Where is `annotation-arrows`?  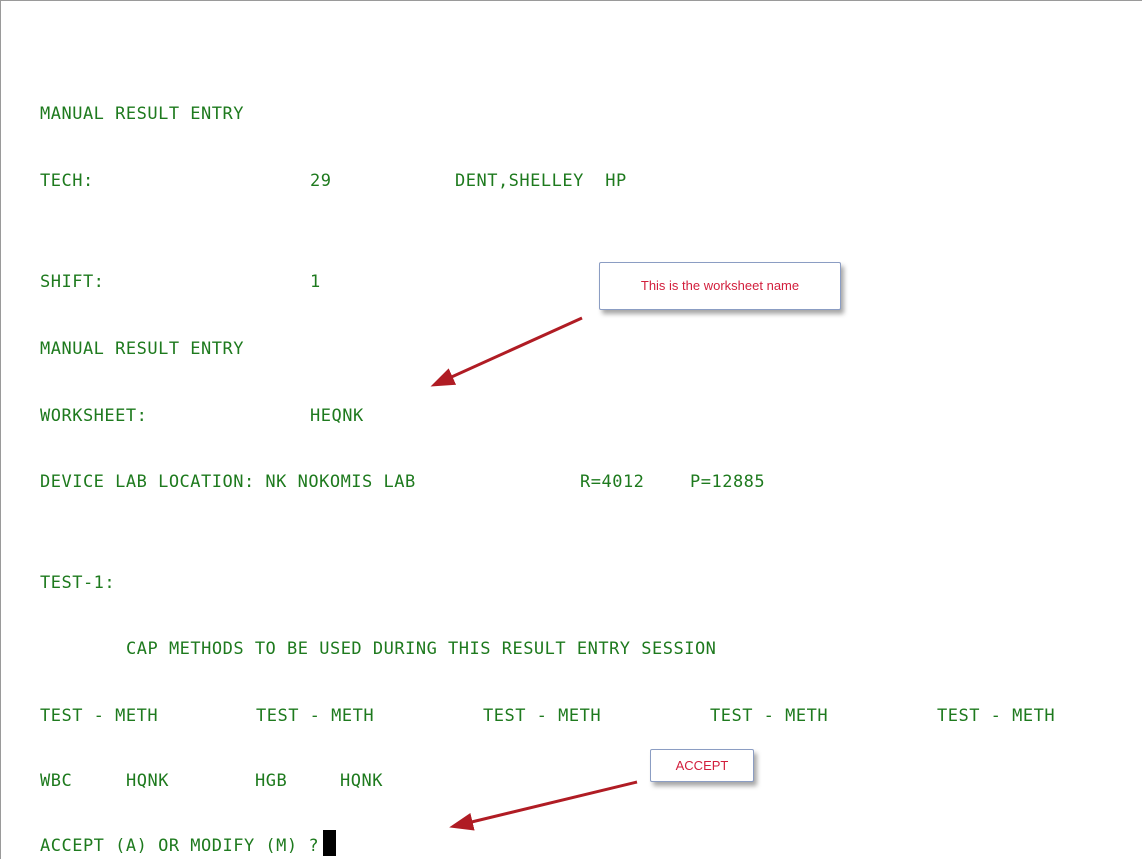
annotation-arrows is located at coordinates (534, 573).